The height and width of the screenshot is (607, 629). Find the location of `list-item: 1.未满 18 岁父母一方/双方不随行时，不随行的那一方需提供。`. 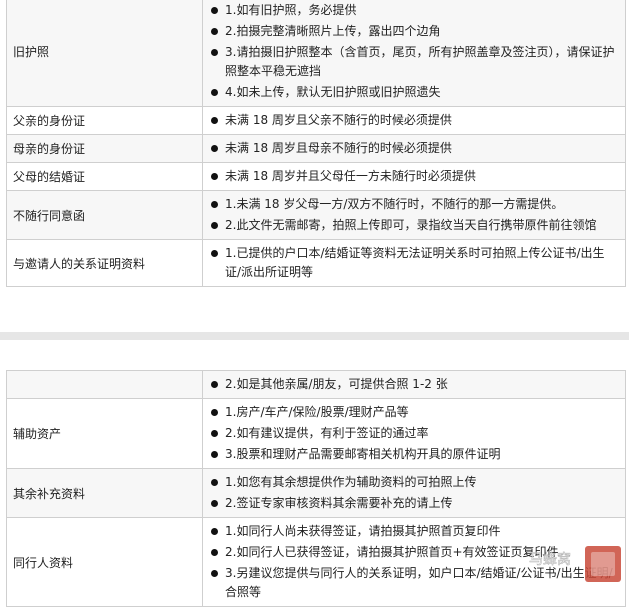

list-item: 1.未满 18 岁父母一方/双方不随行时，不随行的那一方需提供。 is located at coordinates (414, 204).